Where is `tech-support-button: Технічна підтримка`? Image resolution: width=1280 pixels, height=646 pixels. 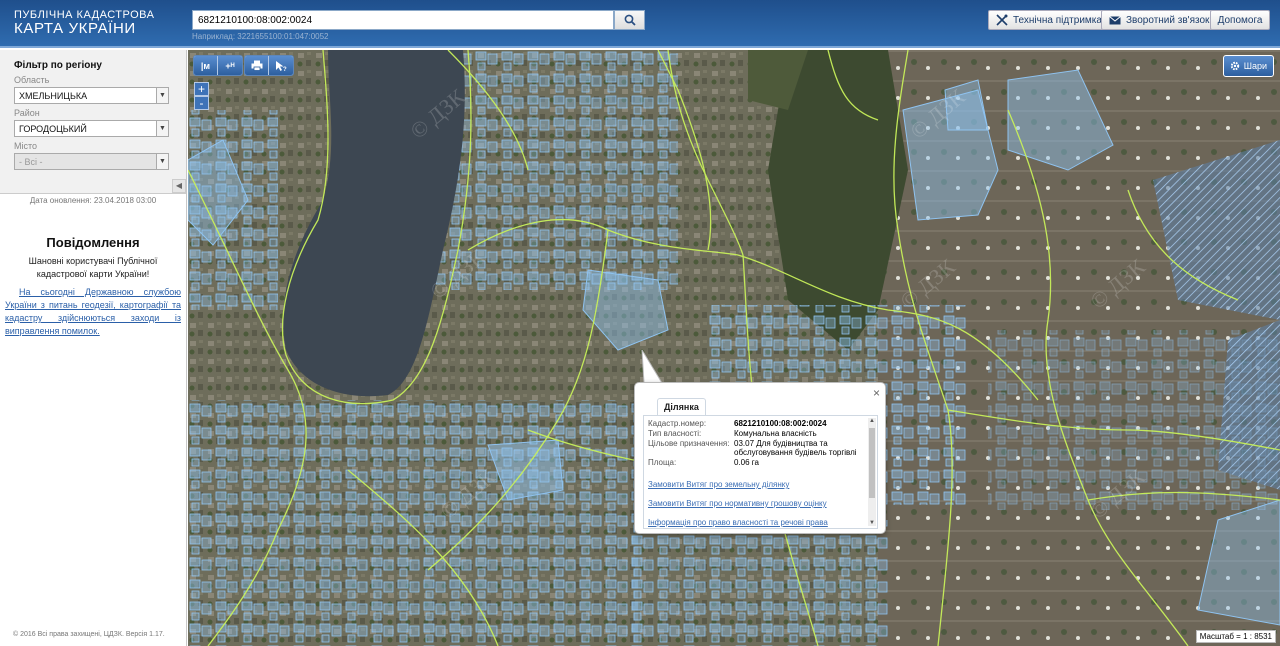 tech-support-button: Технічна підтримка is located at coordinates (1049, 20).